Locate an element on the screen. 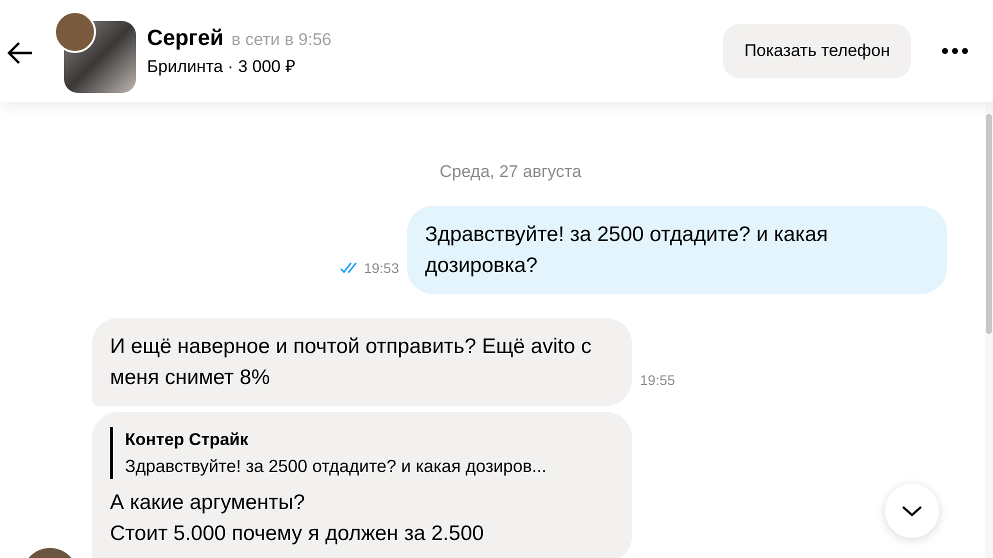 Image resolution: width=993 pixels, height=558 pixels. message-text: И ещё наверное и почтой отправить? Ещё avito с меня снимет 8% is located at coordinates (351, 362).